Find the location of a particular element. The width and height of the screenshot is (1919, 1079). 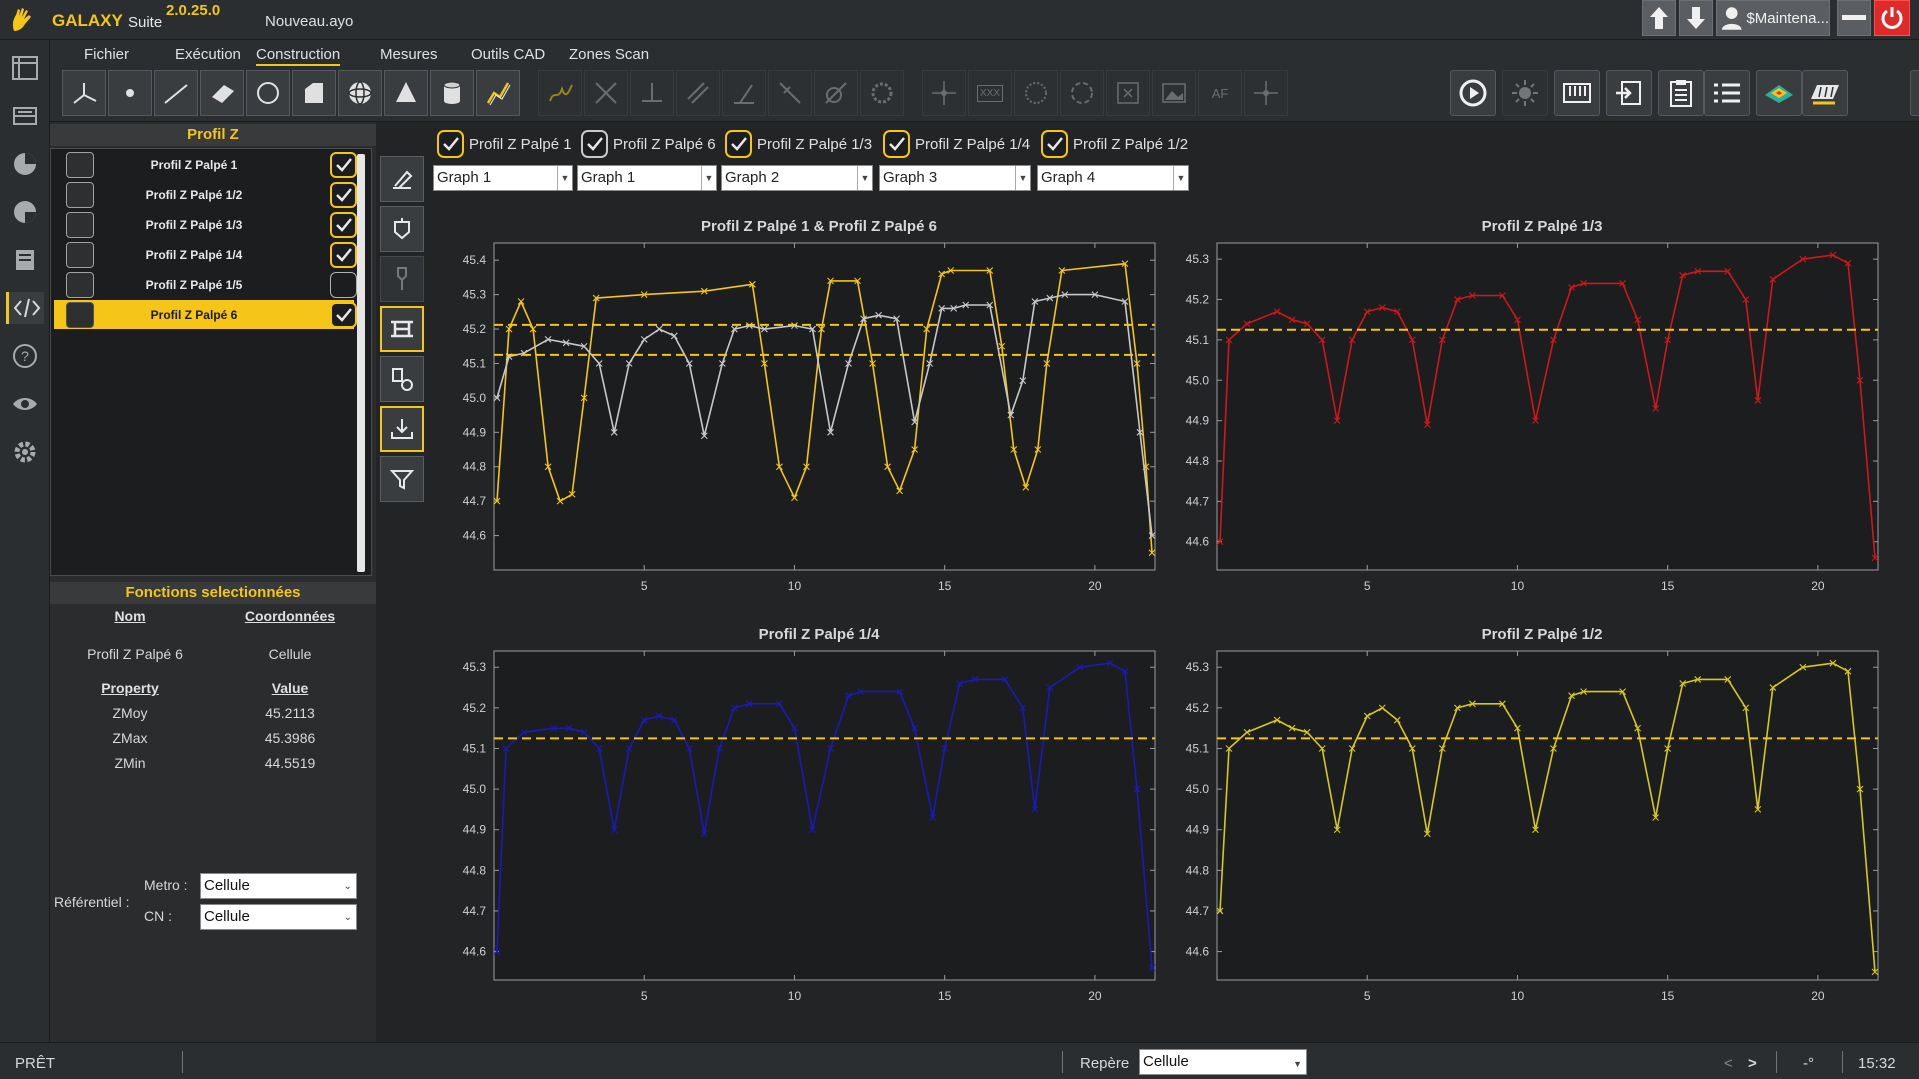

chart-3: 44.6 44.7 44.8 44.9 45.0 45.1 45.2 45.3 5 10 15 20 is located at coordinates (800, 829).